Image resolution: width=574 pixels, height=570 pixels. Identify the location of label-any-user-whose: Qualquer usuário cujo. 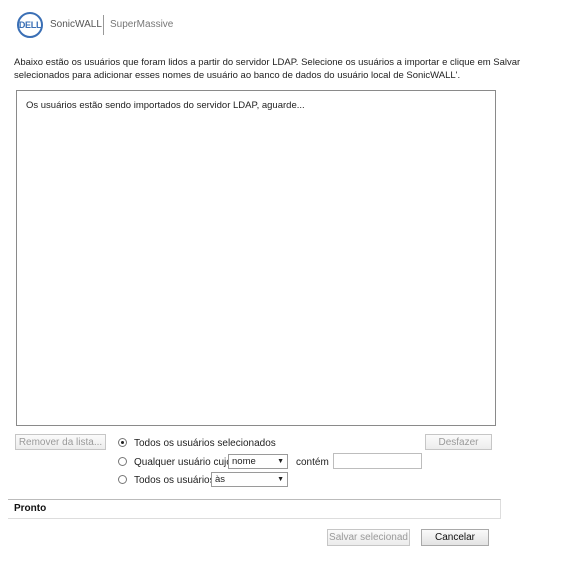
(183, 462).